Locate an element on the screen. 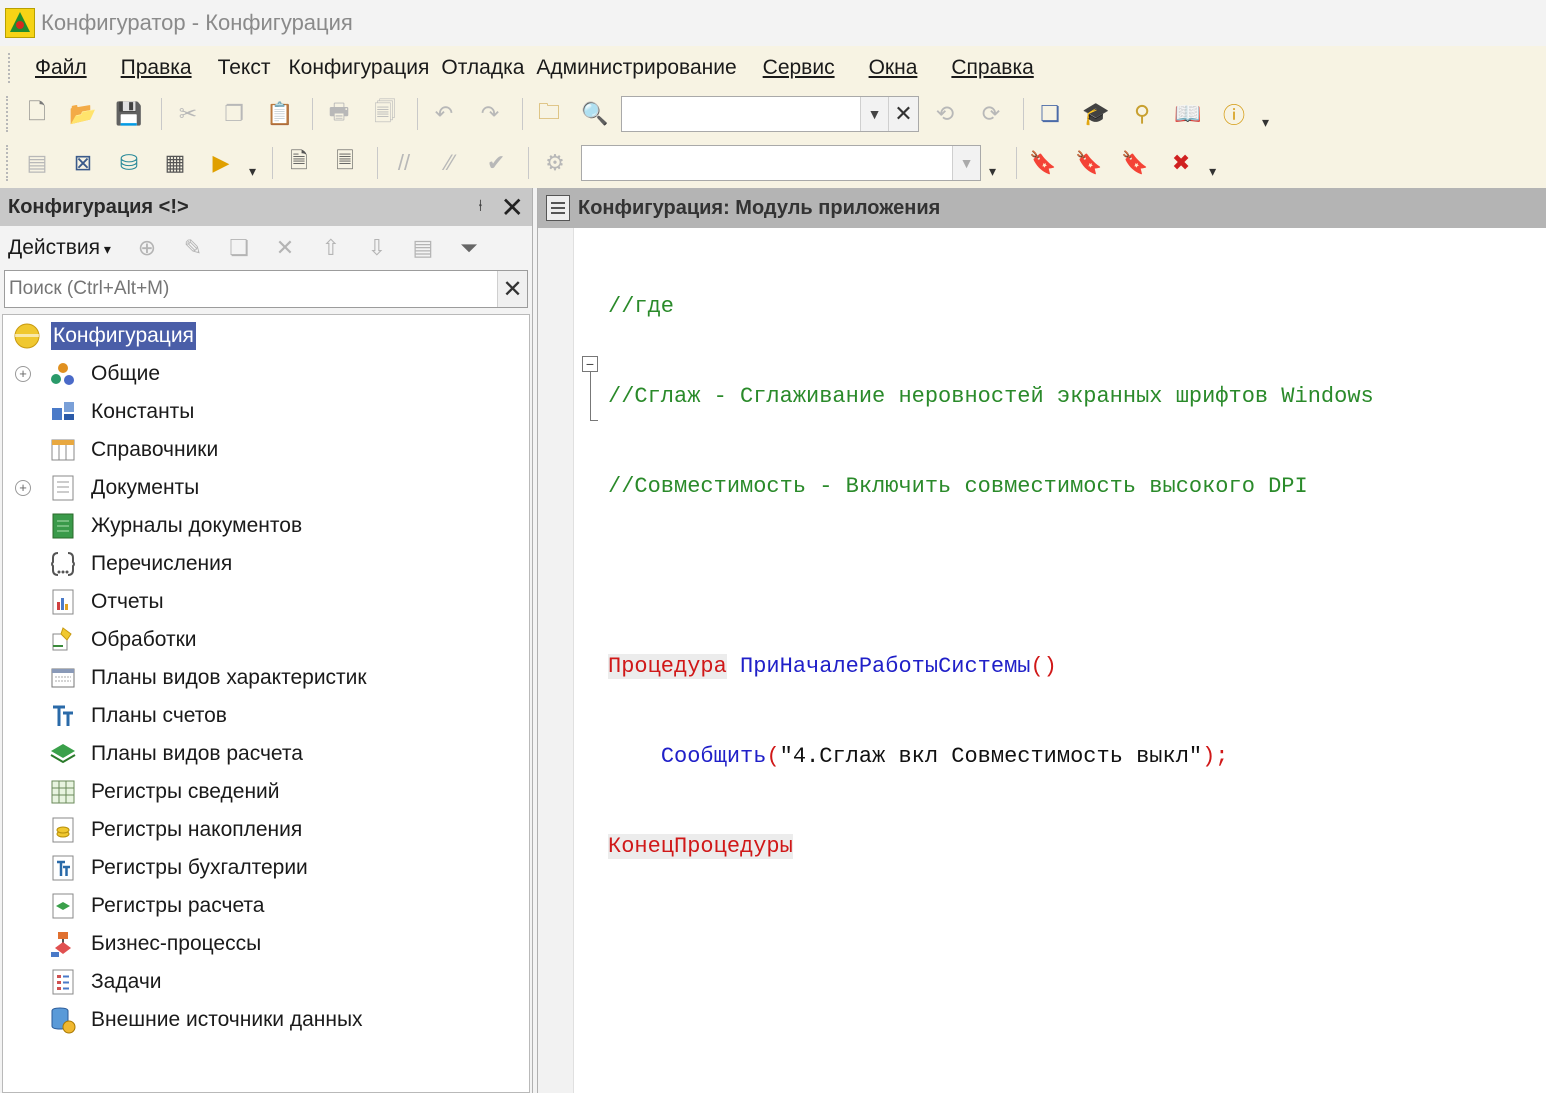 The height and width of the screenshot is (1093, 1546). undo-icon: ↶ is located at coordinates (444, 114).